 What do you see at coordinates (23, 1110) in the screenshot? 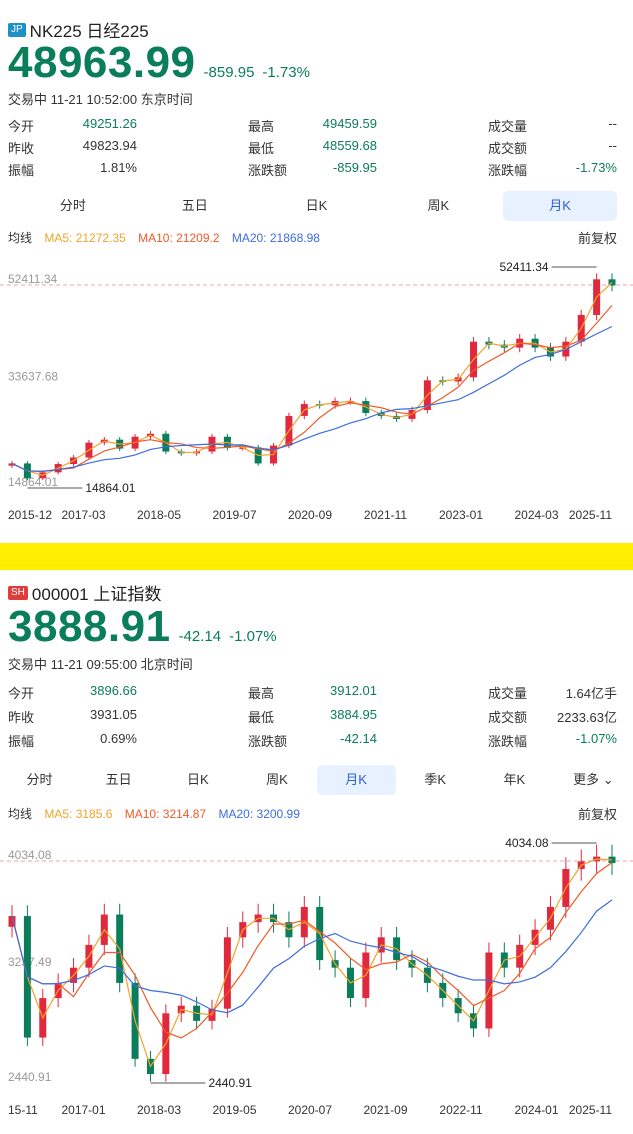
I see `x-tick-label: 15-11` at bounding box center [23, 1110].